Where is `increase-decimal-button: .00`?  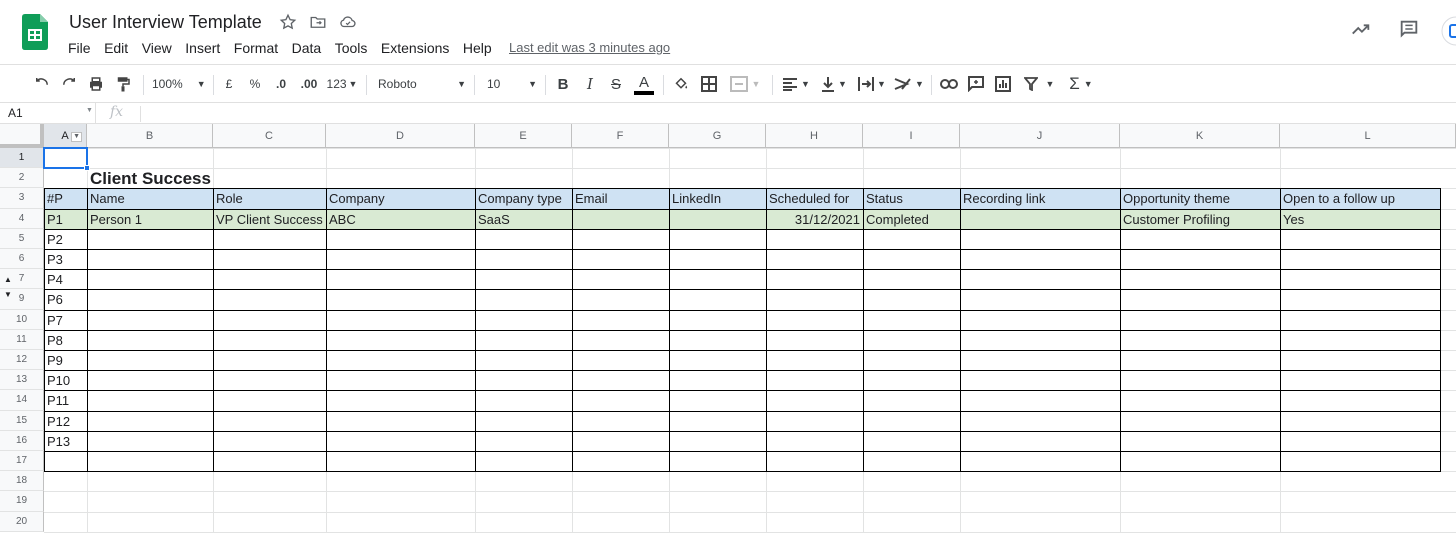
increase-decimal-button: .00 is located at coordinates (309, 84).